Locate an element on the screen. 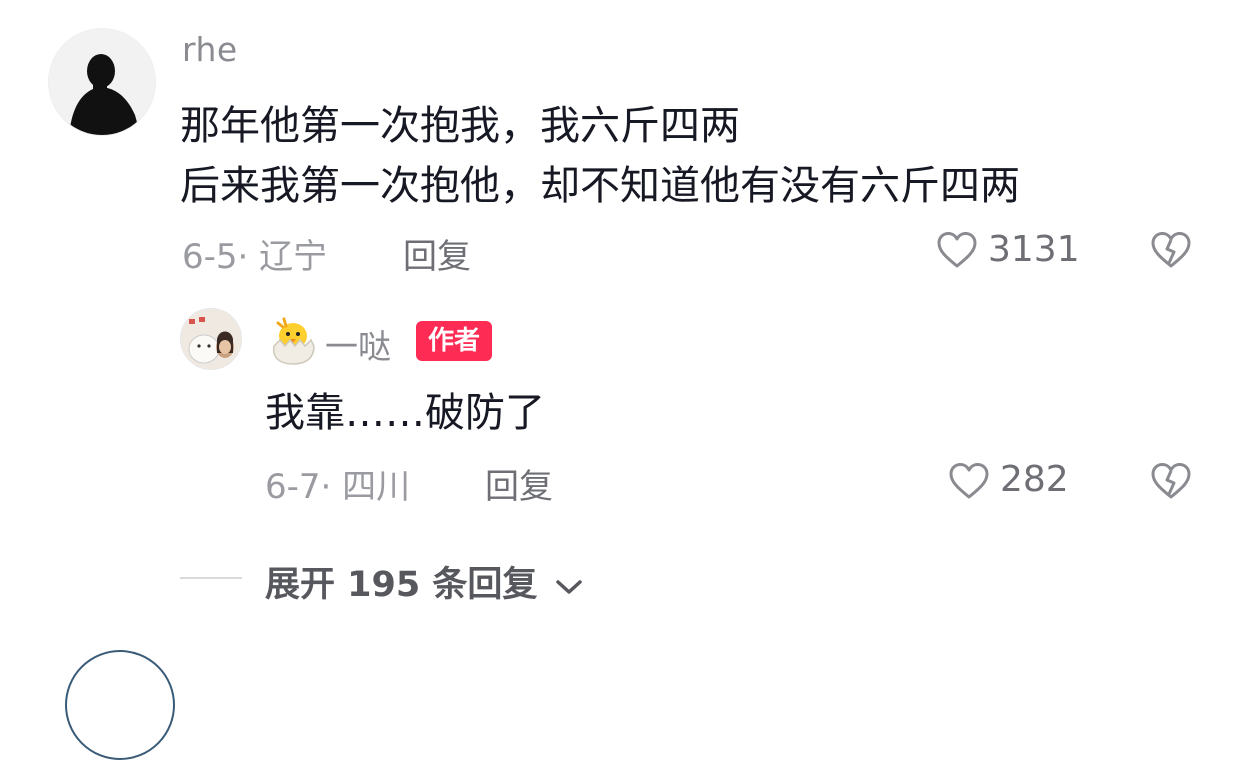 The width and height of the screenshot is (1242, 760). expand-replies-label: 展开 195 条回复 is located at coordinates (401, 585).